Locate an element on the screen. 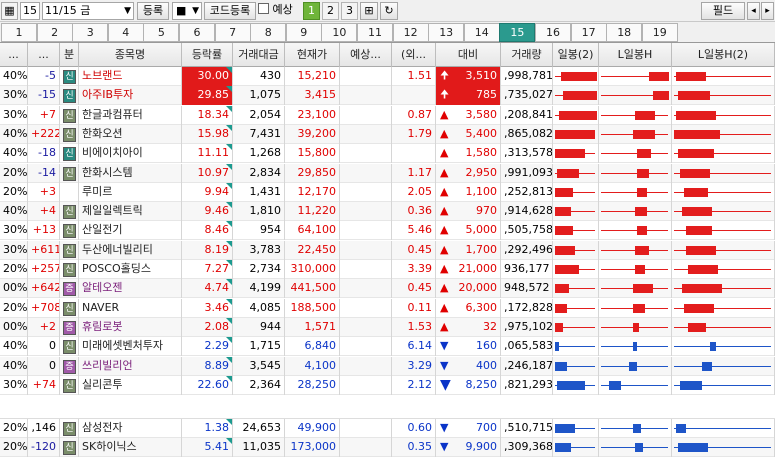 The height and width of the screenshot is (457, 775). grid-icon: ▦ is located at coordinates (9, 11).